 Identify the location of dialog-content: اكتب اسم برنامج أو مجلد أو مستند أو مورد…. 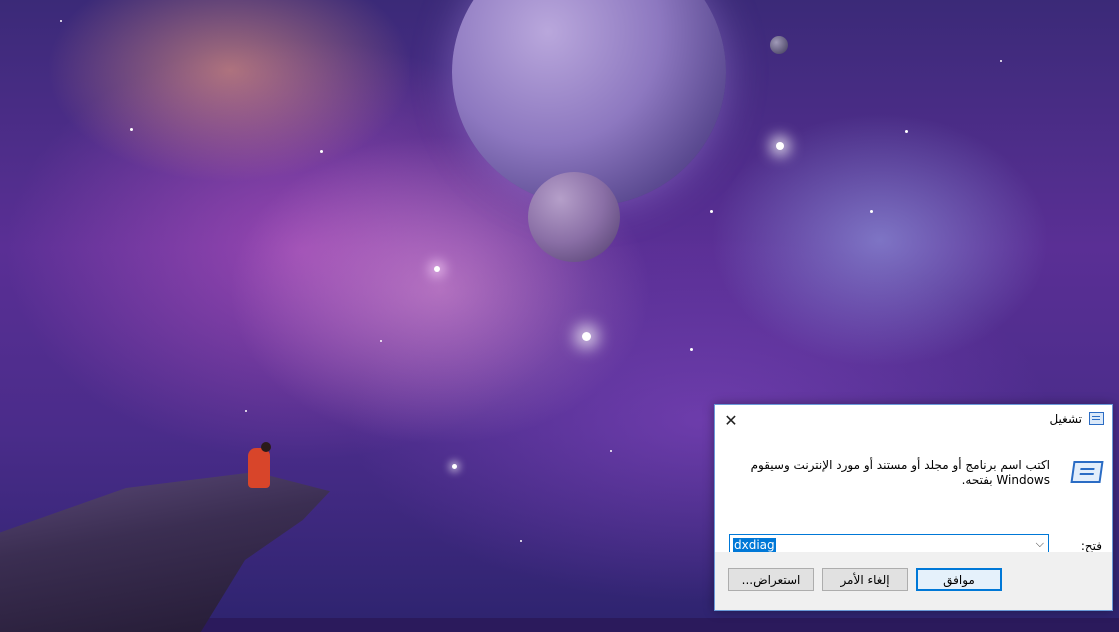
(913, 495).